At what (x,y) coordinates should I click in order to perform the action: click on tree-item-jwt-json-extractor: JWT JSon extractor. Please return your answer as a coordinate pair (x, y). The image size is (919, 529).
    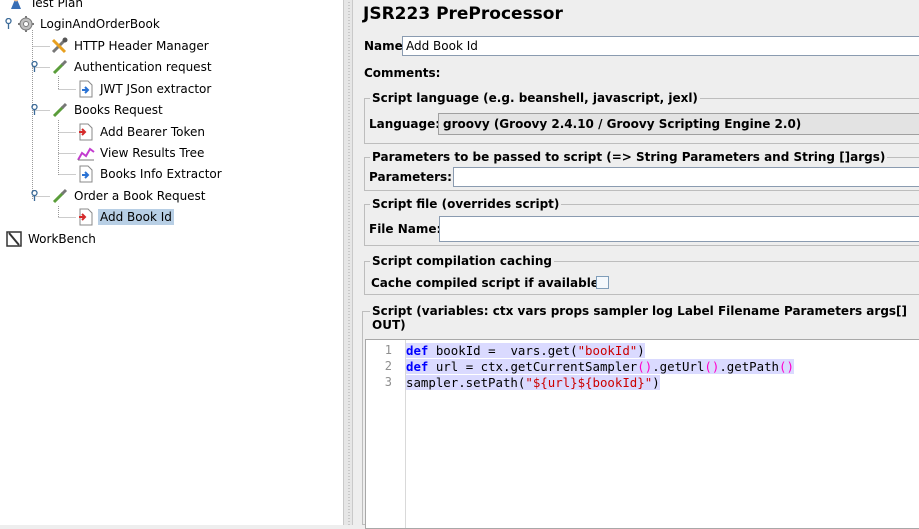
    Looking at the image, I should click on (144, 89).